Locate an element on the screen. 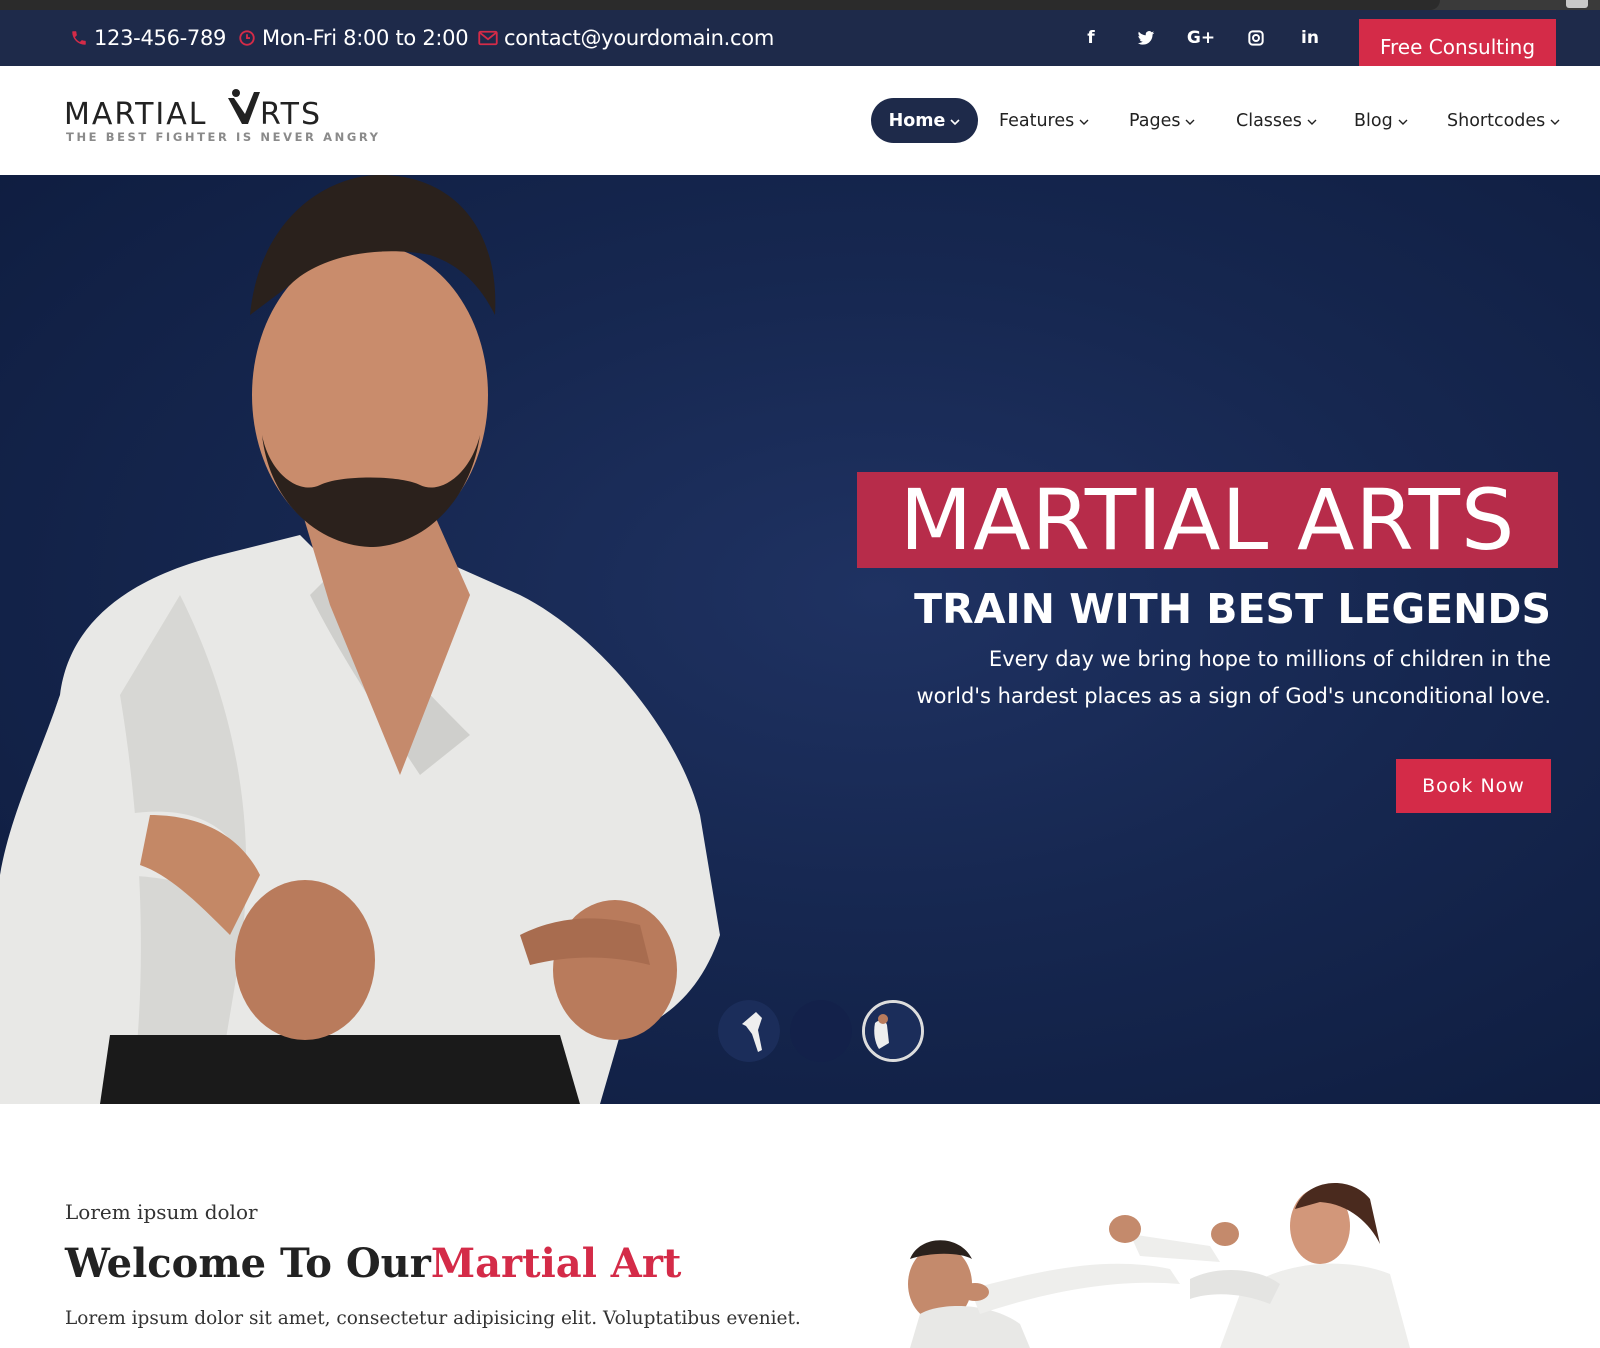 The height and width of the screenshot is (1348, 1600). nav-home: Home is located at coordinates (924, 120).